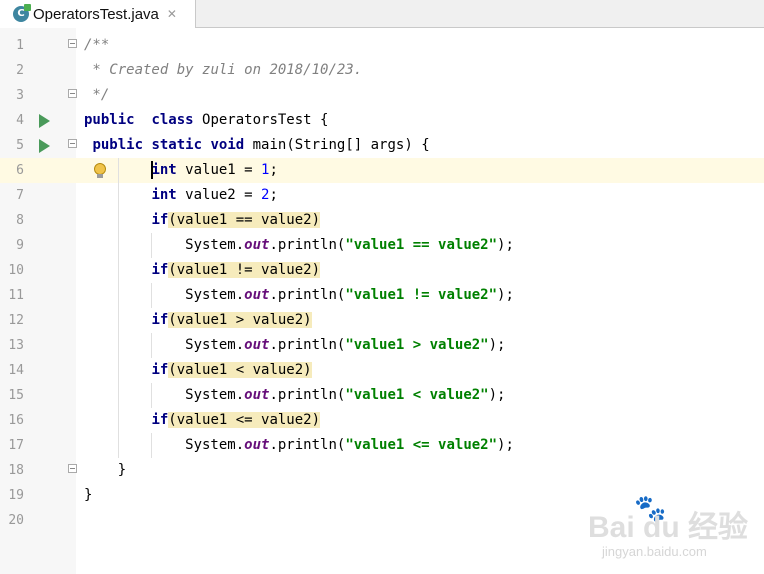  I want to click on code-text: int value2 = 2;, so click(181, 195).